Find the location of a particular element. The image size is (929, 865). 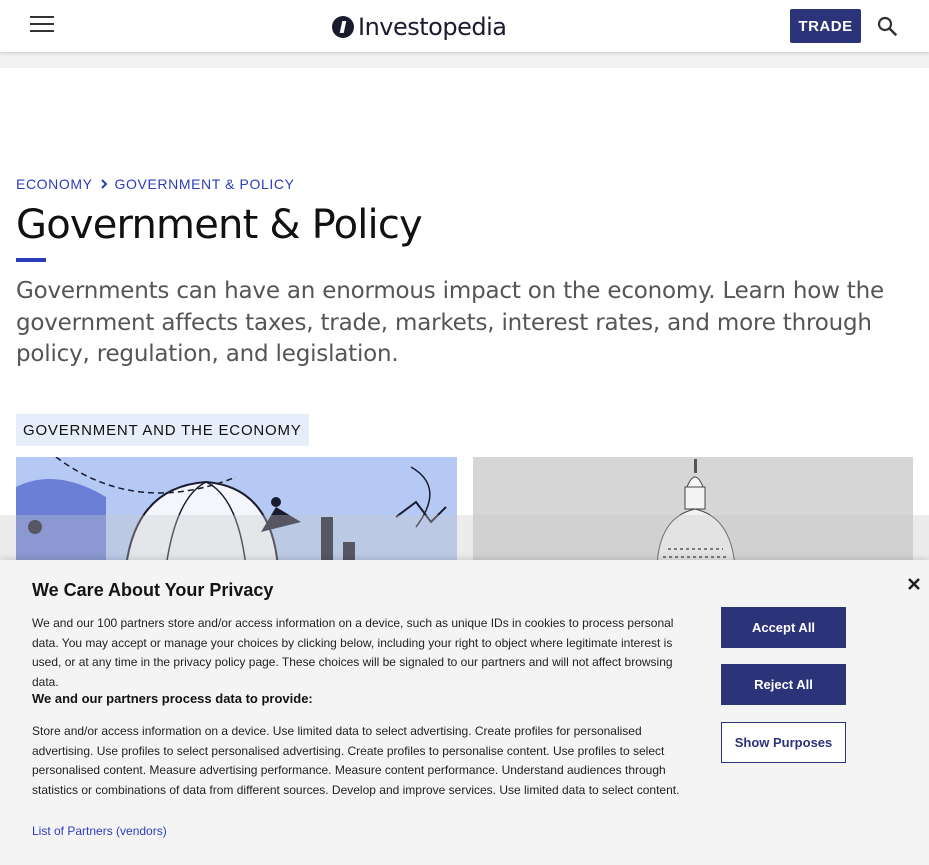

consent-title: We Care About Your Privacy is located at coordinates (153, 590).